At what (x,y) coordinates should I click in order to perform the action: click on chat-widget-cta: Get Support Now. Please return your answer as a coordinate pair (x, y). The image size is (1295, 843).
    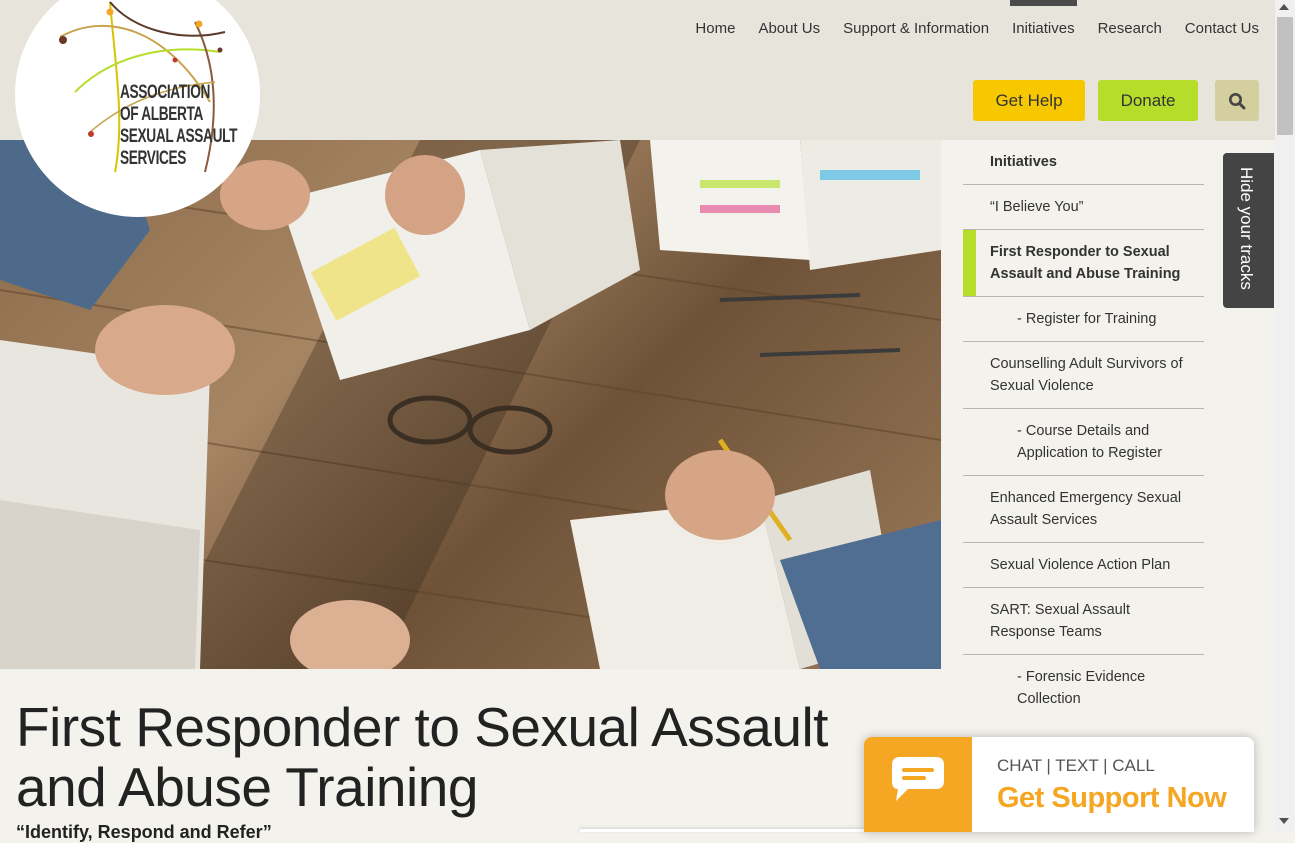
    Looking at the image, I should click on (1112, 798).